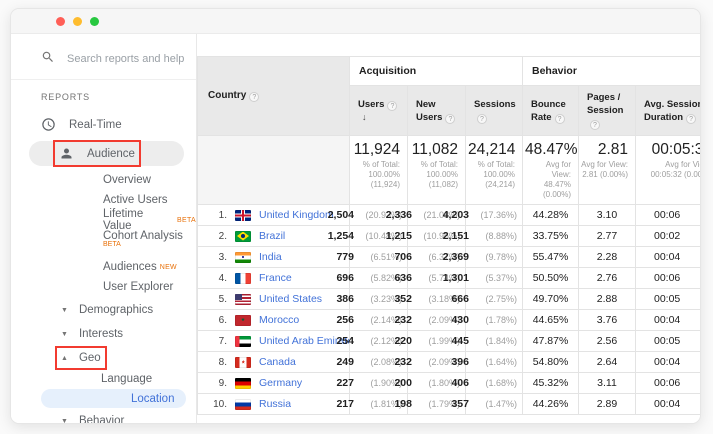 The width and height of the screenshot is (713, 434). Describe the element at coordinates (64, 334) in the screenshot. I see `chevron-down-icon: ▼` at that location.